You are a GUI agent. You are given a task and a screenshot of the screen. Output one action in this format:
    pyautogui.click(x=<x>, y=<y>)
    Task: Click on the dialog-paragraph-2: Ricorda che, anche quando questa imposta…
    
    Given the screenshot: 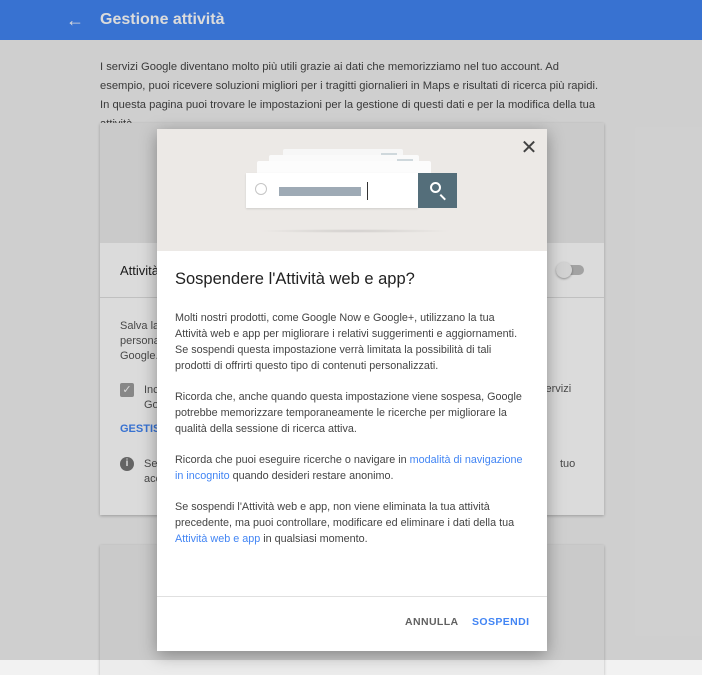 What is the action you would take?
    pyautogui.click(x=348, y=413)
    